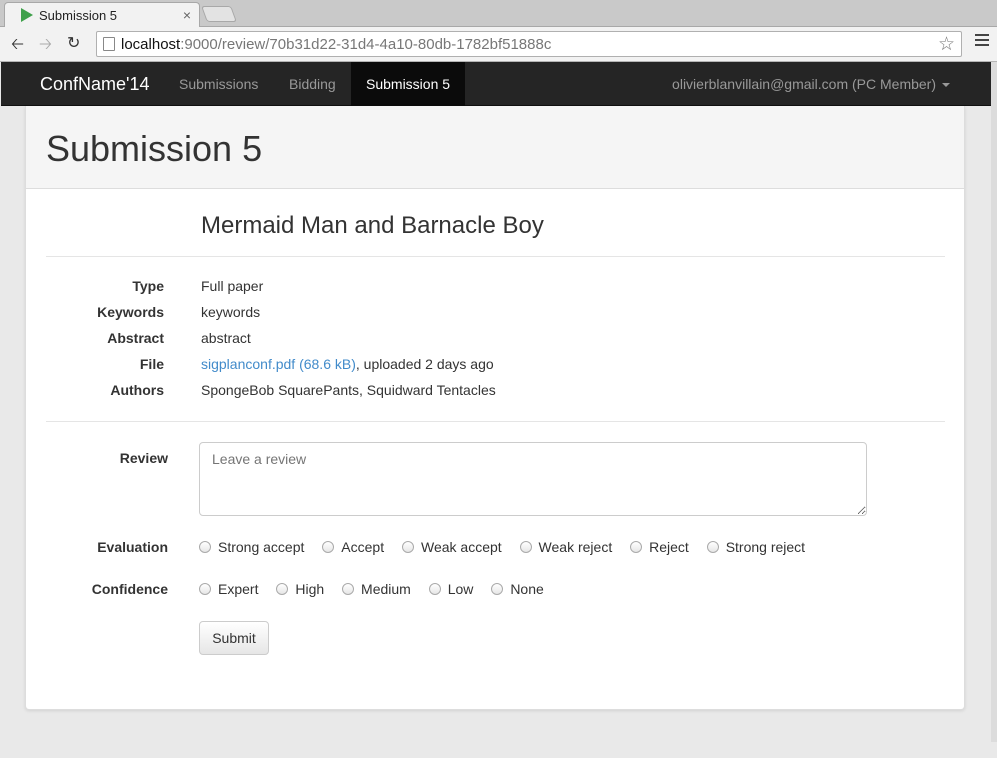 Image resolution: width=997 pixels, height=758 pixels. Describe the element at coordinates (804, 84) in the screenshot. I see `user-email: olivierblanvillain@gmail.com (PC Member)` at that location.